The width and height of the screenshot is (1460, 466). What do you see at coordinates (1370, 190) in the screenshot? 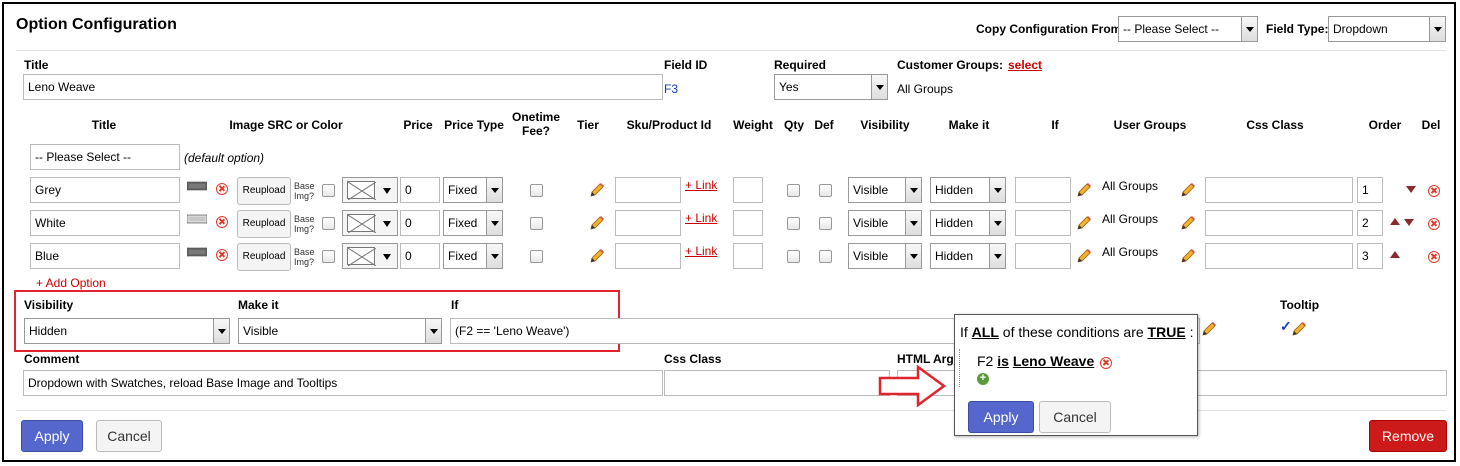
I see `order-input: 1` at bounding box center [1370, 190].